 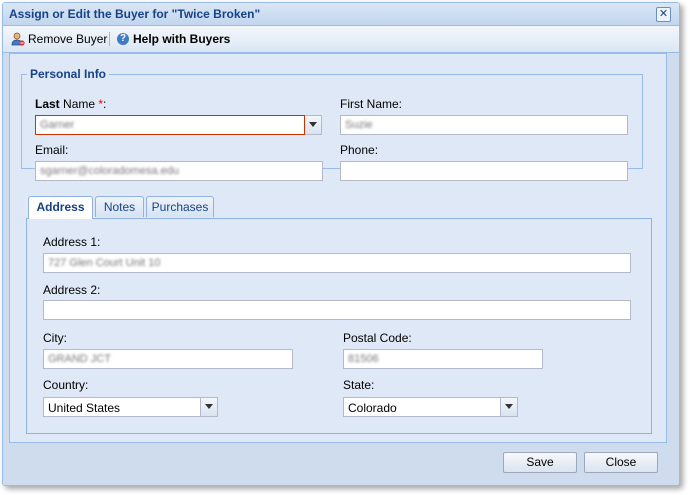 What do you see at coordinates (484, 171) in the screenshot?
I see `phone-input` at bounding box center [484, 171].